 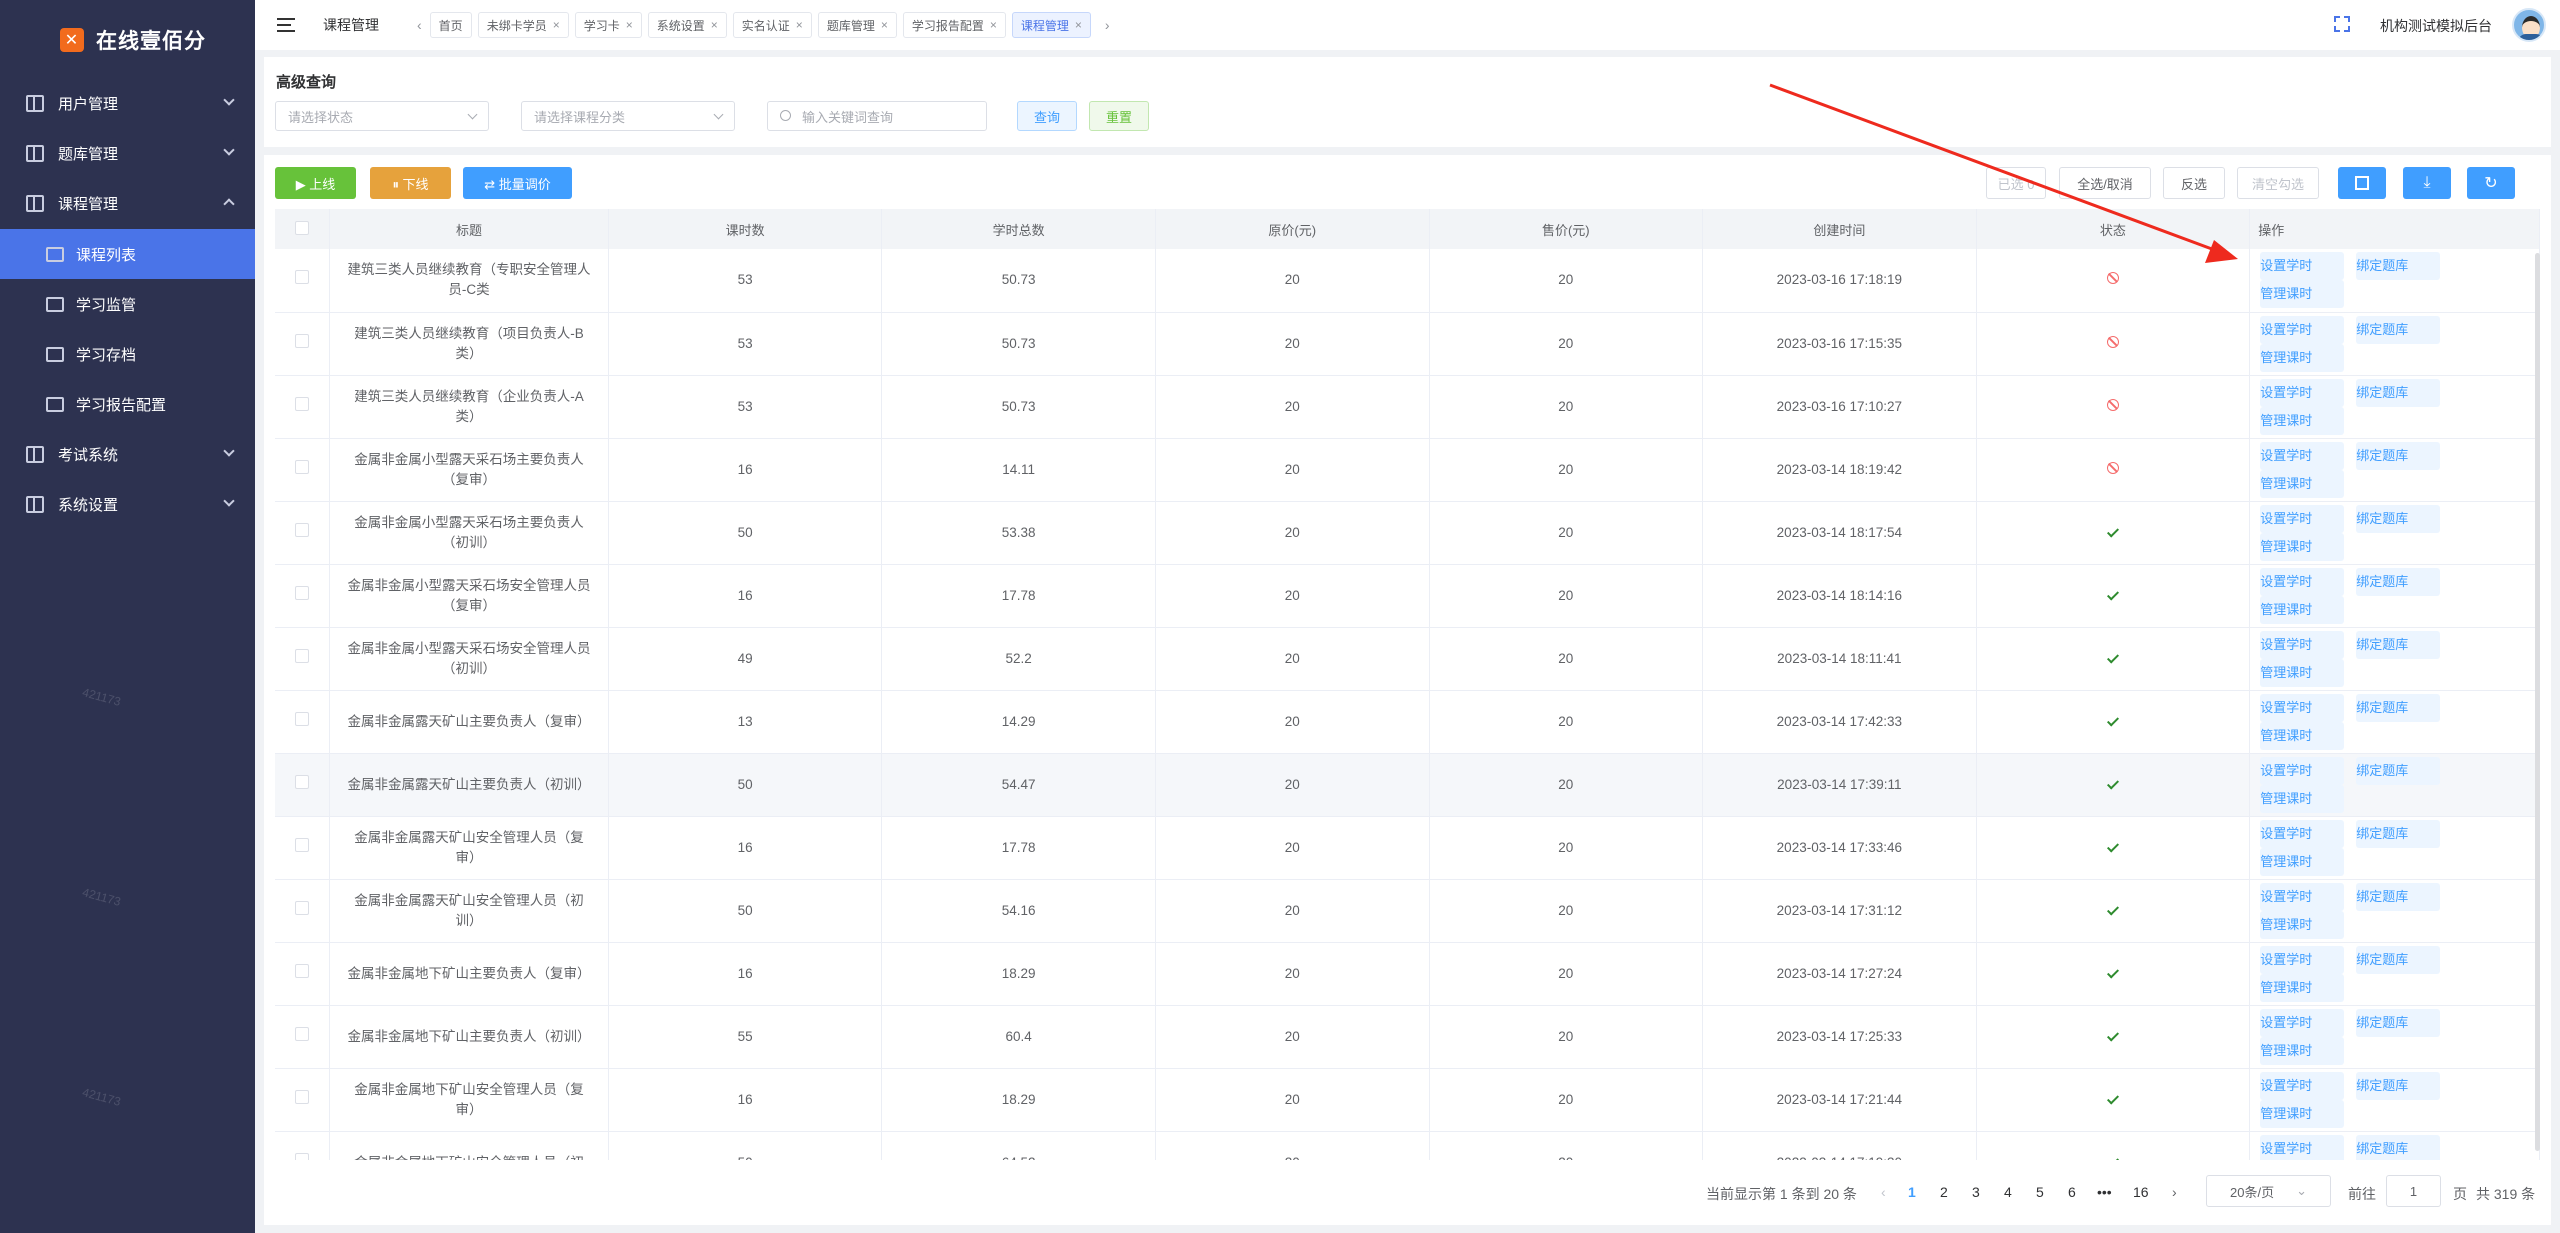 What do you see at coordinates (857, 25) in the screenshot?
I see `tag-question-bank: 题库管理 ×` at bounding box center [857, 25].